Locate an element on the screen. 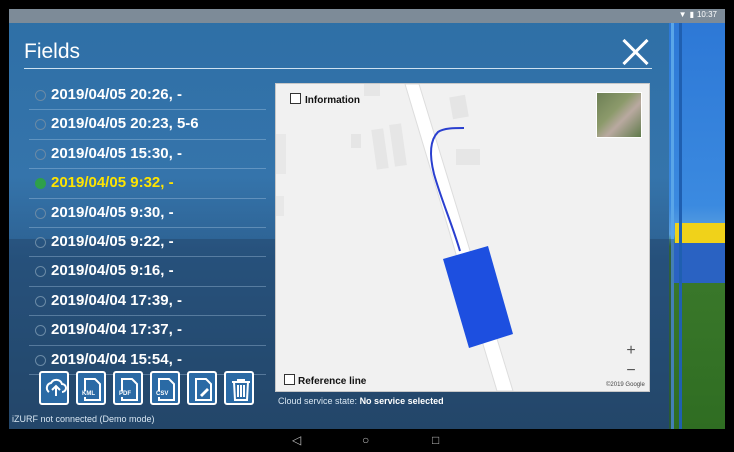  kml-export-icon is located at coordinates (92, 389).